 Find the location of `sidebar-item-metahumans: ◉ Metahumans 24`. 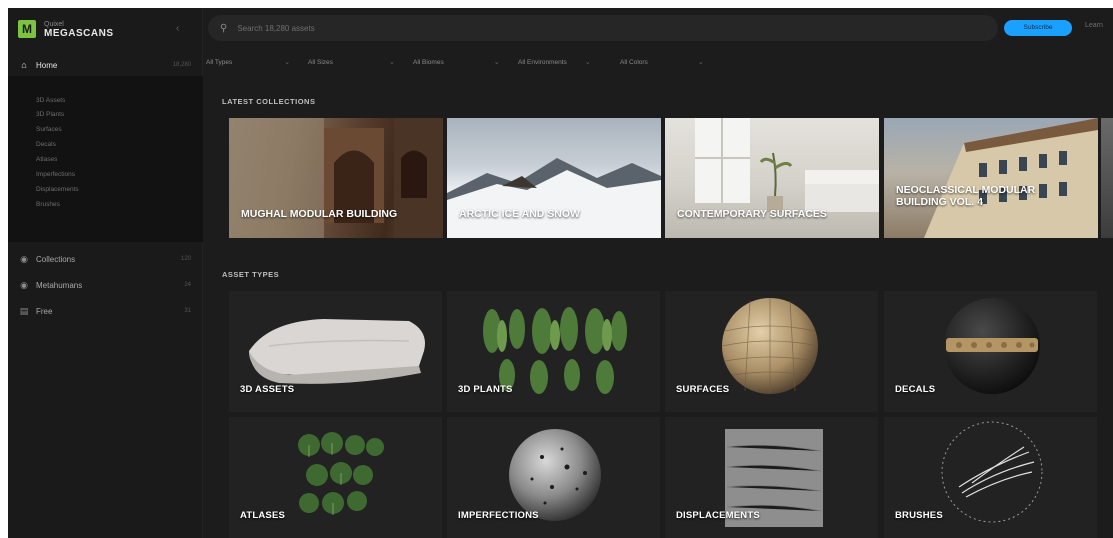

sidebar-item-metahumans: ◉ Metahumans 24 is located at coordinates (105, 285).